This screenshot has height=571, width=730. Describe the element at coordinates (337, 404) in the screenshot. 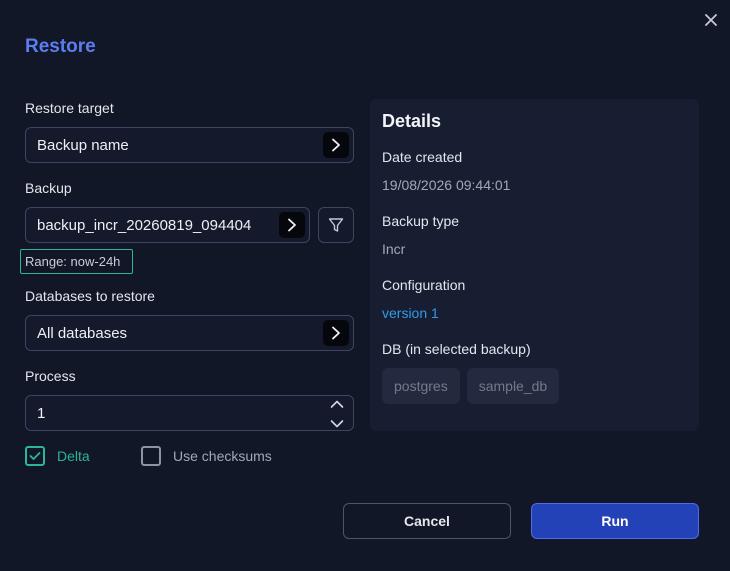

I see `chevron-up-icon` at that location.